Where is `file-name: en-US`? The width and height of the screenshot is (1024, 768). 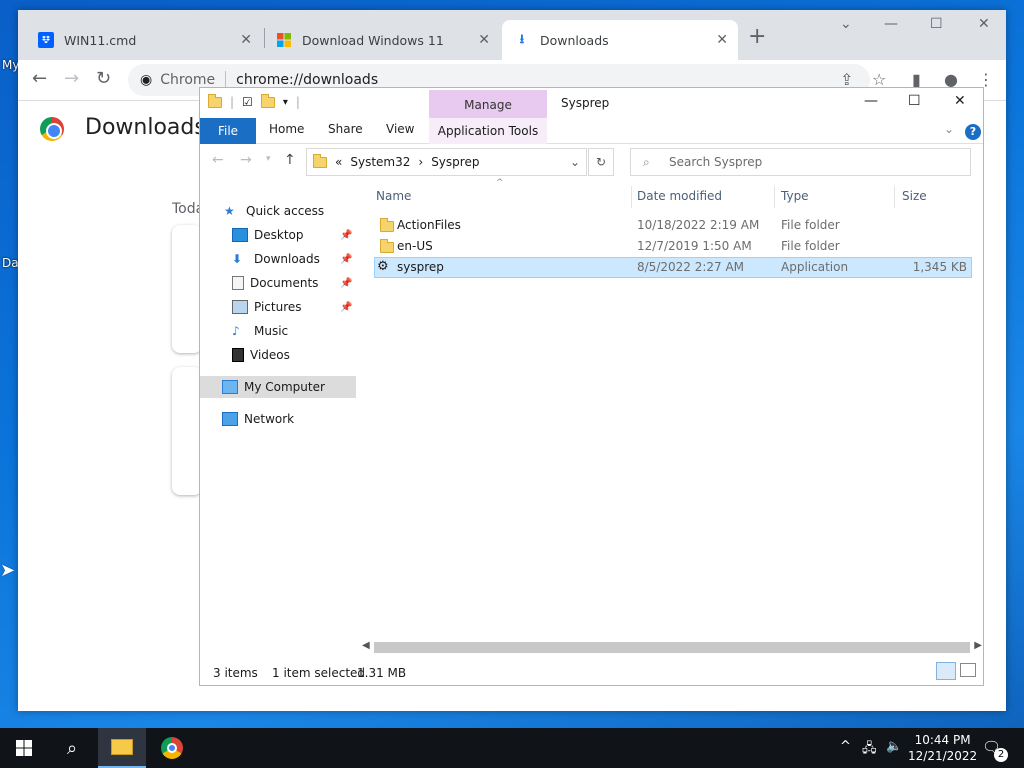 file-name: en-US is located at coordinates (415, 246).